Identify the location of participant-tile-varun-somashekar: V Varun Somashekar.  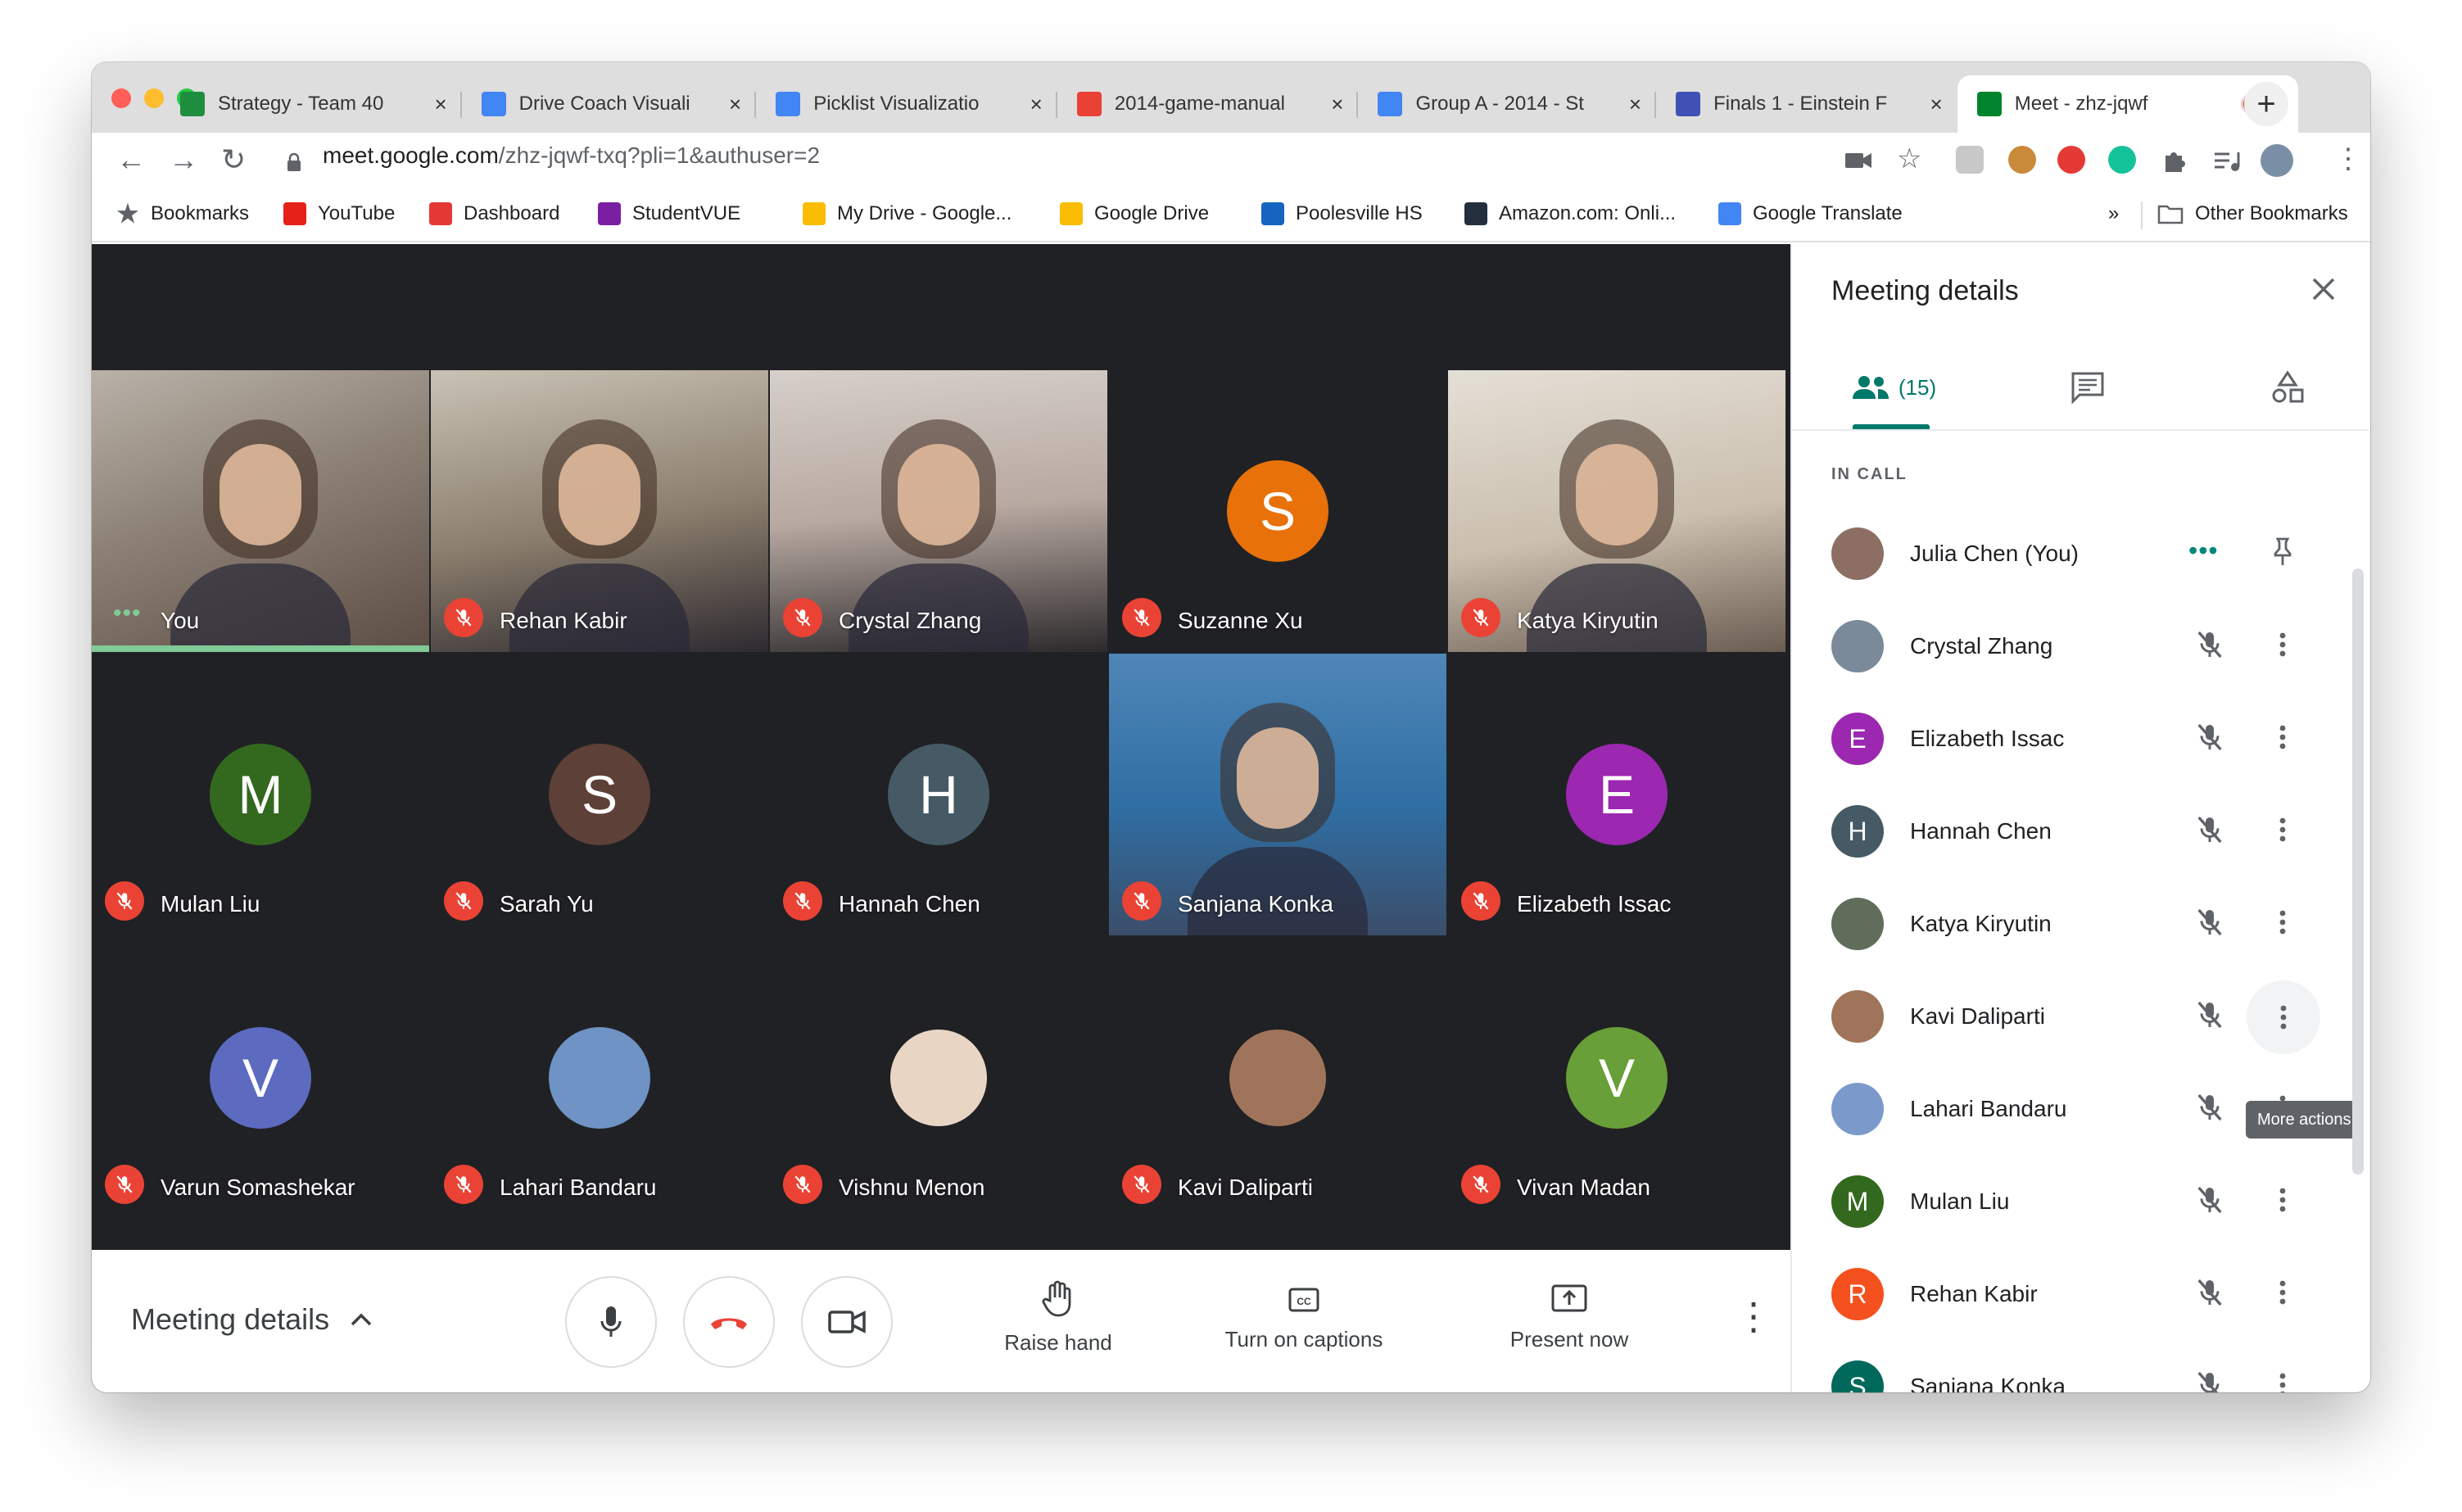
(260, 1078).